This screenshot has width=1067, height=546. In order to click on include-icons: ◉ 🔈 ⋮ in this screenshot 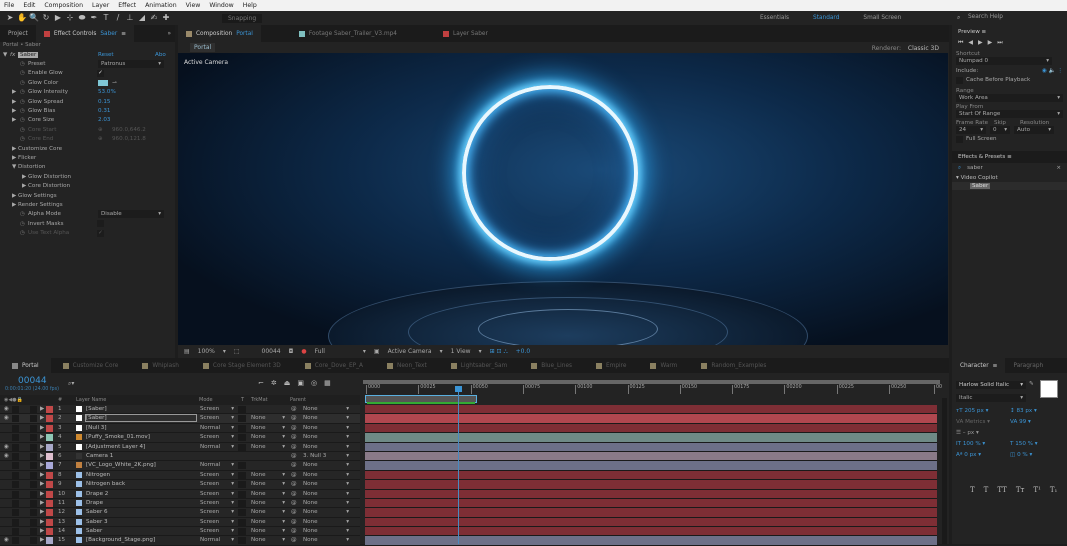, I will do `click(1052, 71)`.